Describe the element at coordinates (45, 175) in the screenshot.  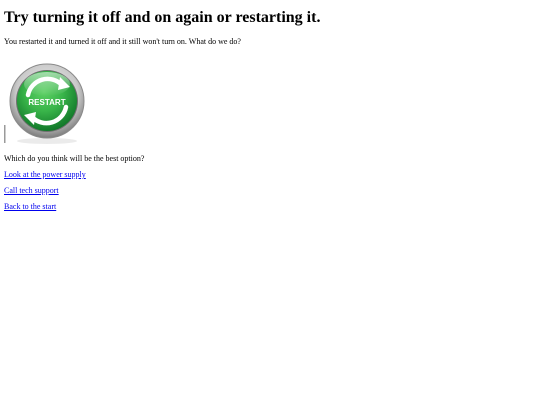
I see `choice-link-power-supply: Look at the power supply` at that location.